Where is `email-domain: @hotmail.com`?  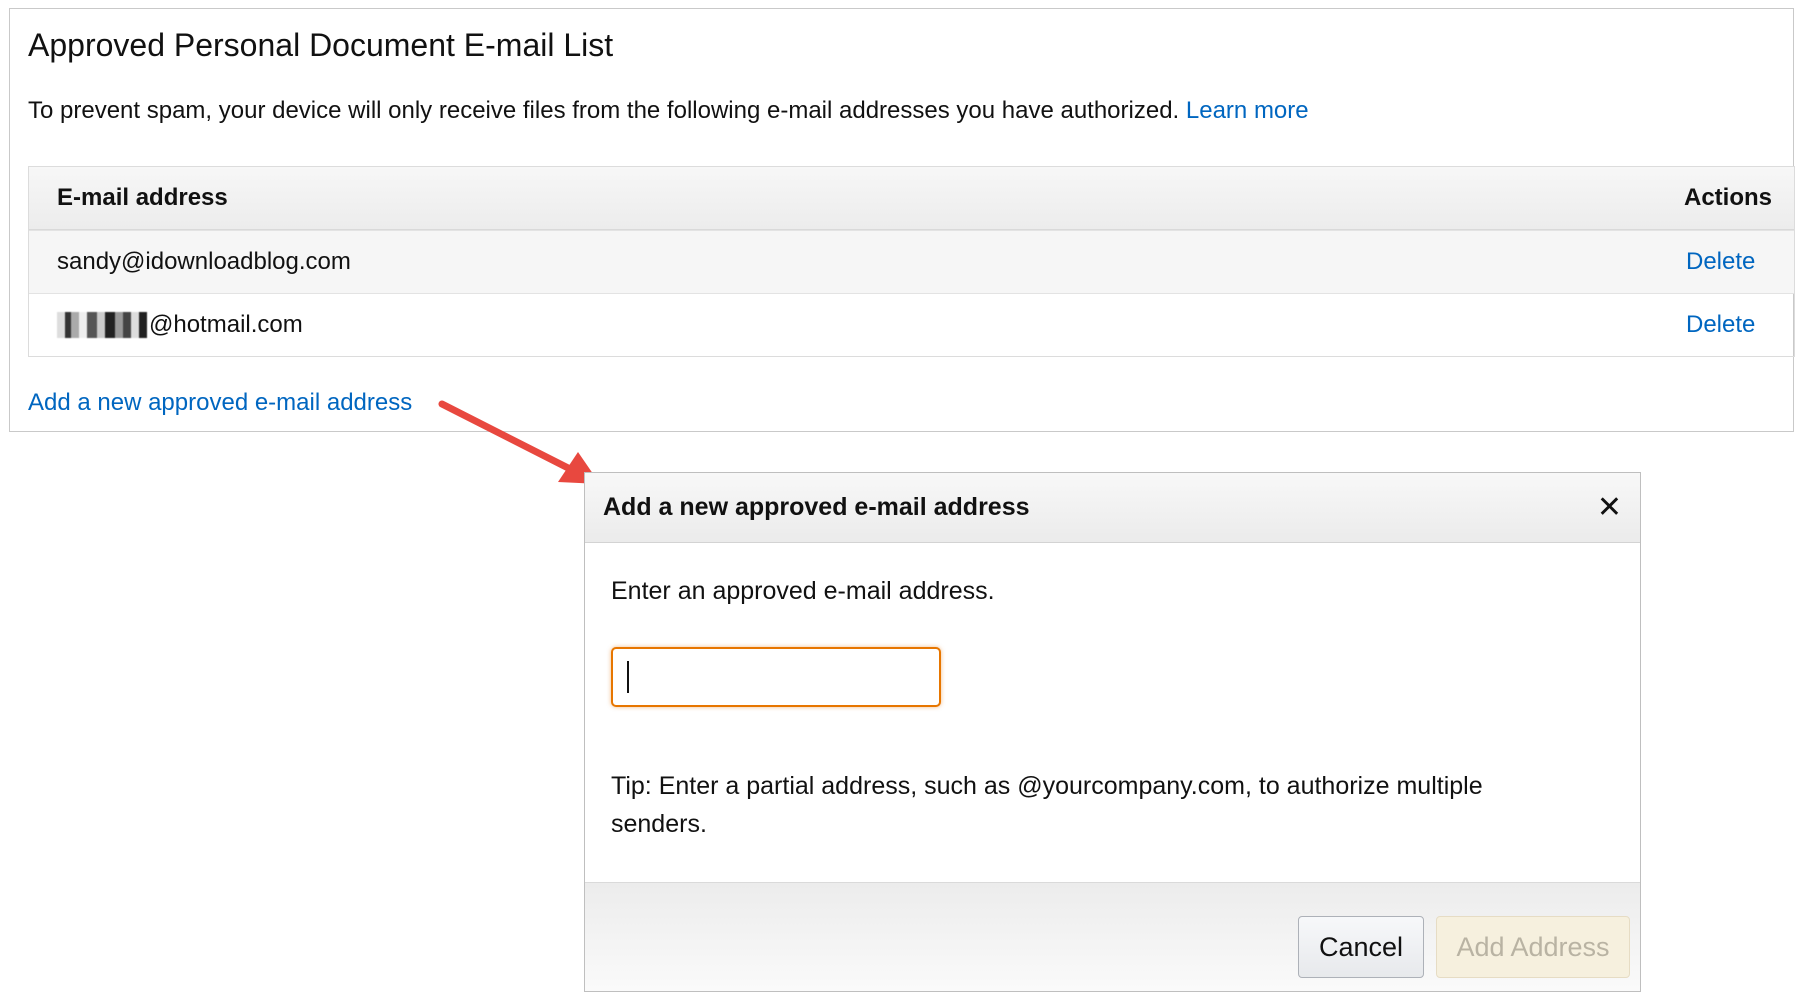
email-domain: @hotmail.com is located at coordinates (226, 324).